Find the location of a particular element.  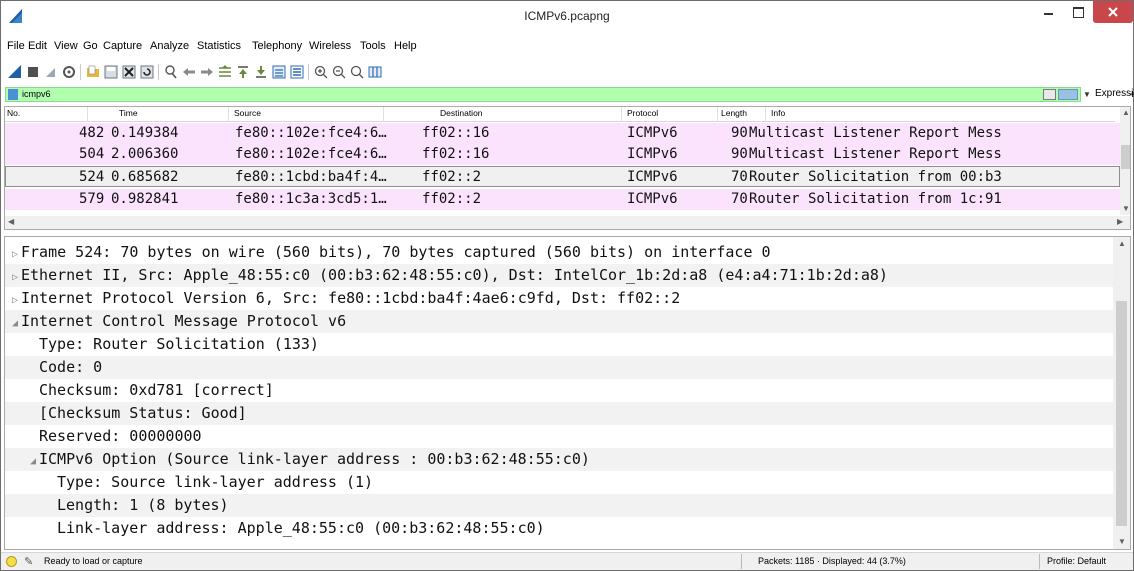

reload-icon is located at coordinates (147, 72).